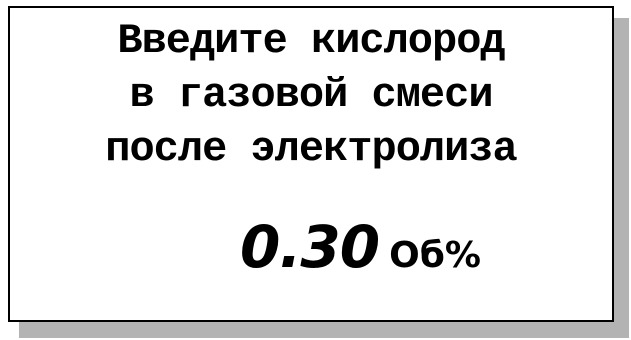  I want to click on oxygen-value-field: 0.30 Об%, so click(360, 248).